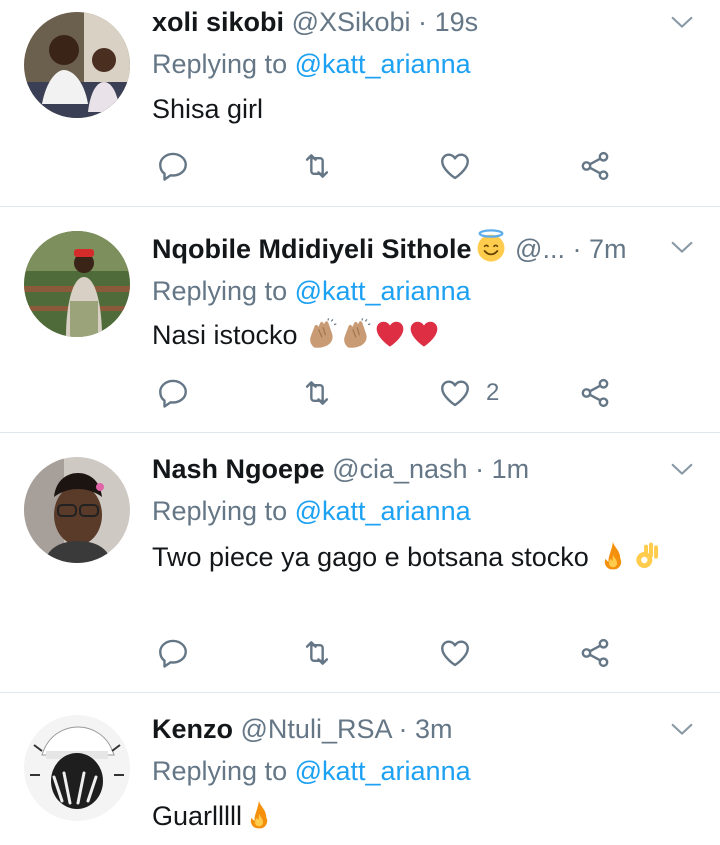  What do you see at coordinates (457, 22) in the screenshot?
I see `timestamp: 19s` at bounding box center [457, 22].